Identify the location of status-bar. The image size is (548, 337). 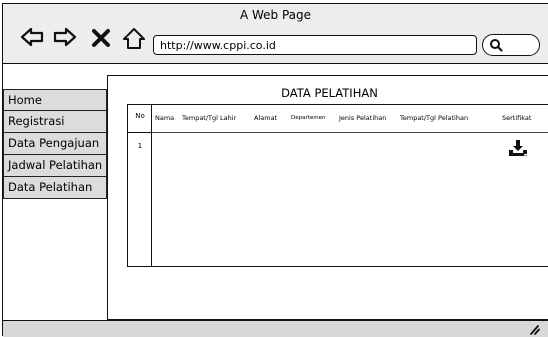
(275, 328).